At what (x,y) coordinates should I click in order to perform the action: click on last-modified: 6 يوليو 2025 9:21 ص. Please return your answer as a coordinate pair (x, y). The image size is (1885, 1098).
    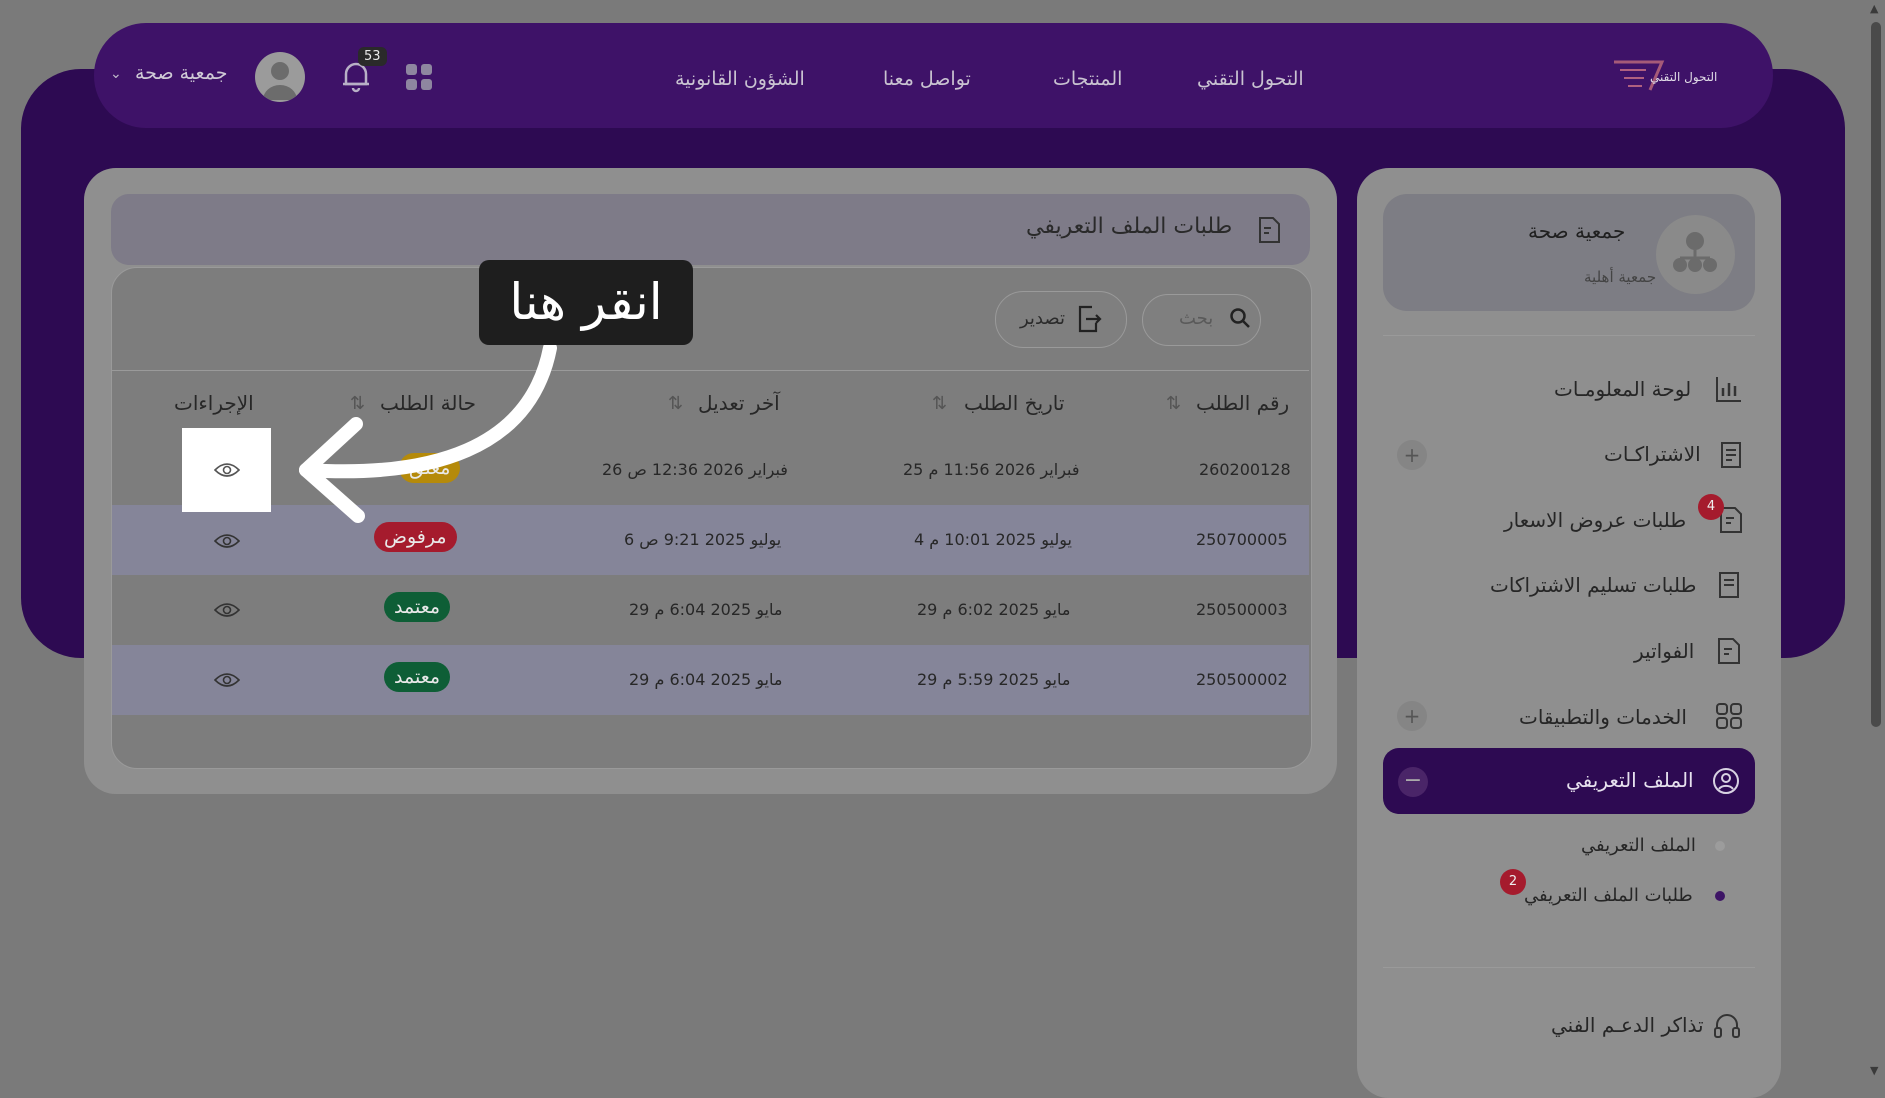
    Looking at the image, I should click on (703, 539).